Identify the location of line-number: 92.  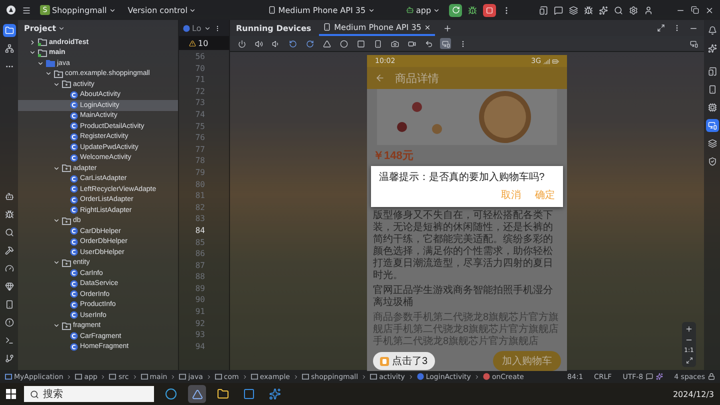
(200, 324).